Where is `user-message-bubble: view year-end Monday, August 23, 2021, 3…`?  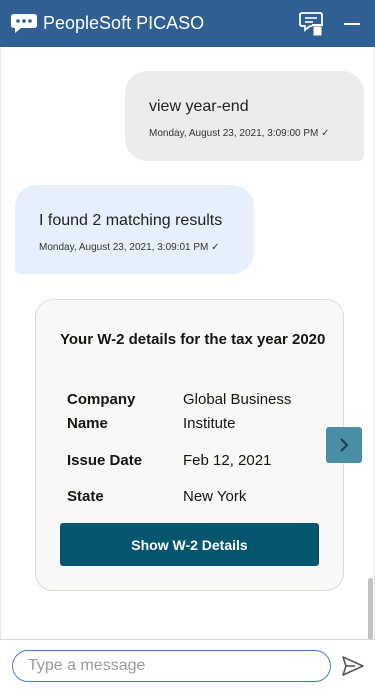
user-message-bubble: view year-end Monday, August 23, 2021, 3… is located at coordinates (244, 116).